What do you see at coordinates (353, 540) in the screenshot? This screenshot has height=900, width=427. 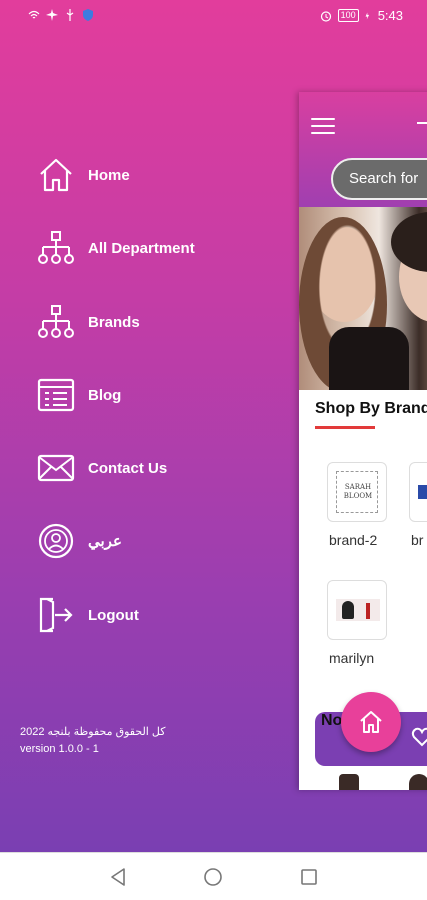 I see `brand-label: brand-2` at bounding box center [353, 540].